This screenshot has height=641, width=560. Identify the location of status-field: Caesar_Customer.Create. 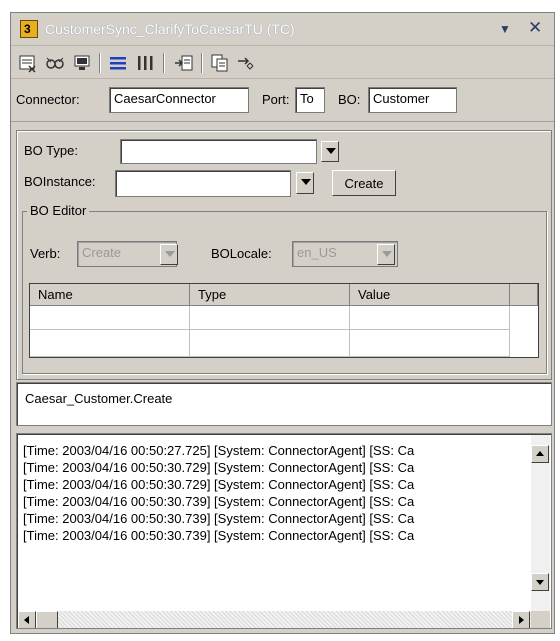
(284, 404).